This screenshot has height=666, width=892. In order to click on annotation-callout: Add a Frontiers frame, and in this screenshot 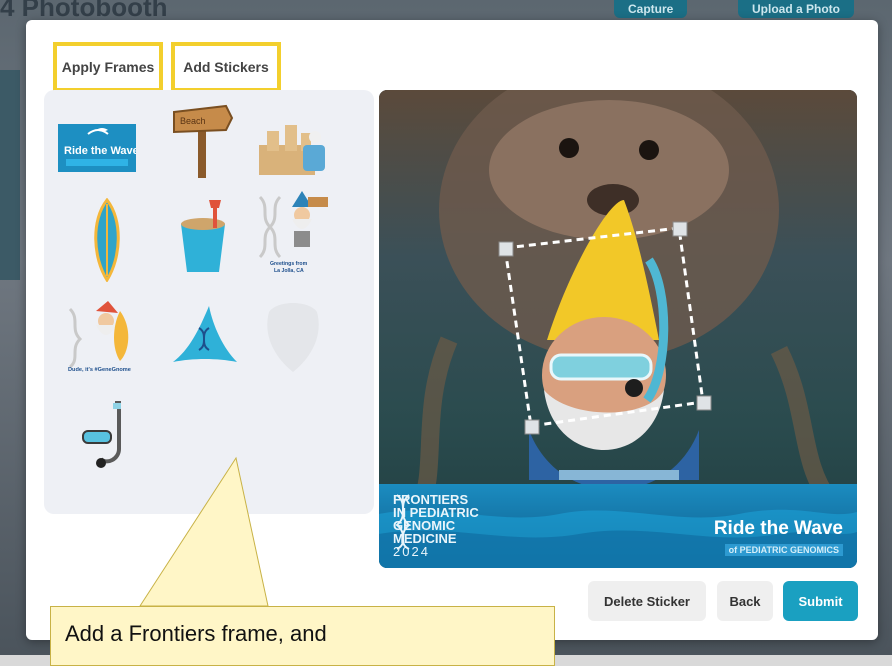, I will do `click(302, 636)`.